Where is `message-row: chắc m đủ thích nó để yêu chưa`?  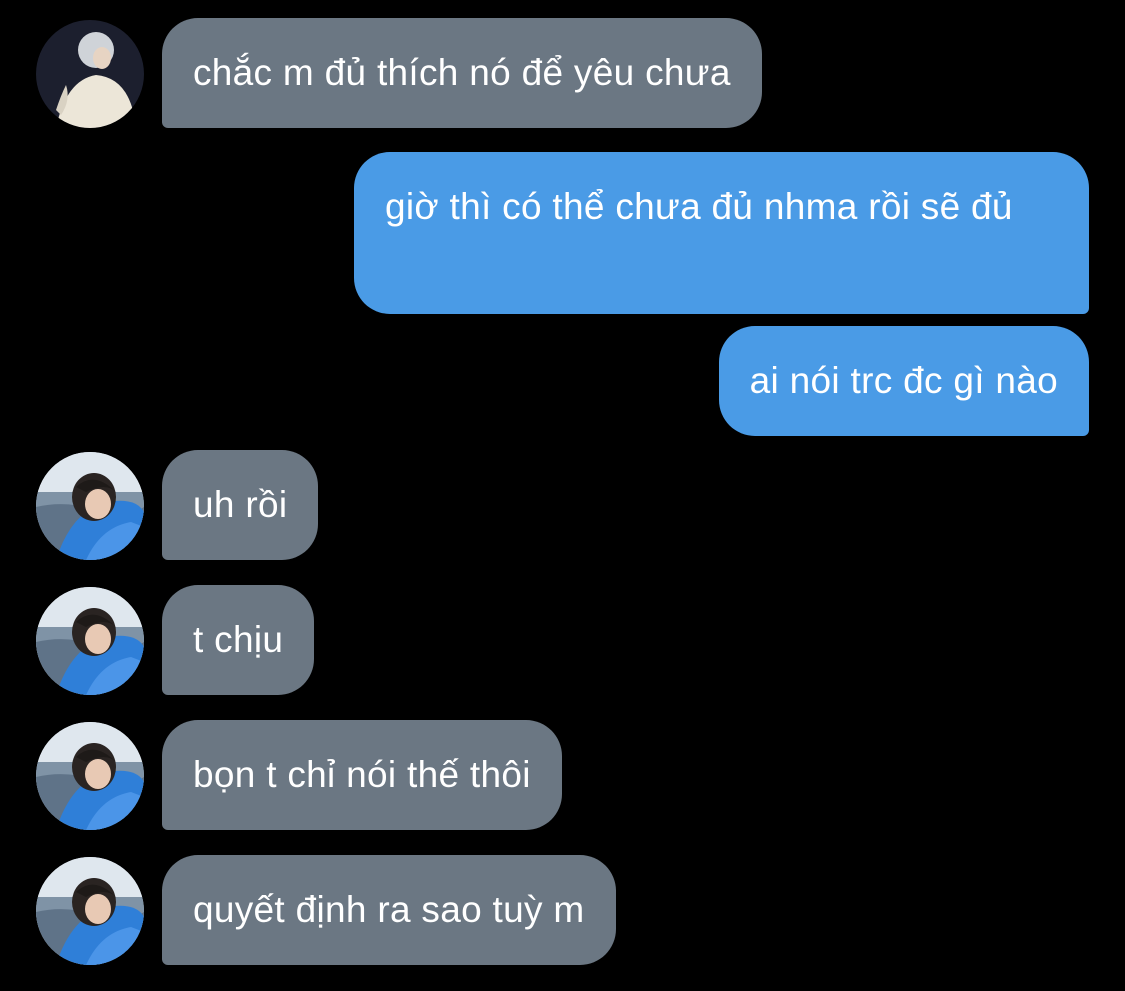
message-row: chắc m đủ thích nó để yêu chưa is located at coordinates (562, 73).